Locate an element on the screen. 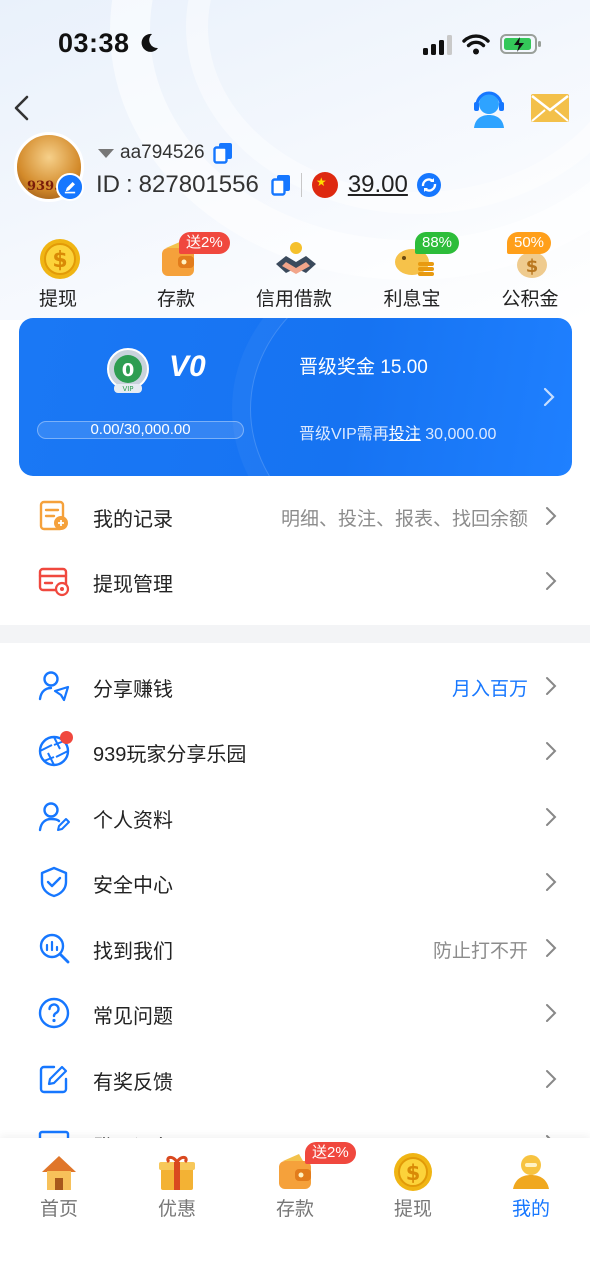 The height and width of the screenshot is (1280, 590). notification-dot is located at coordinates (66, 737).